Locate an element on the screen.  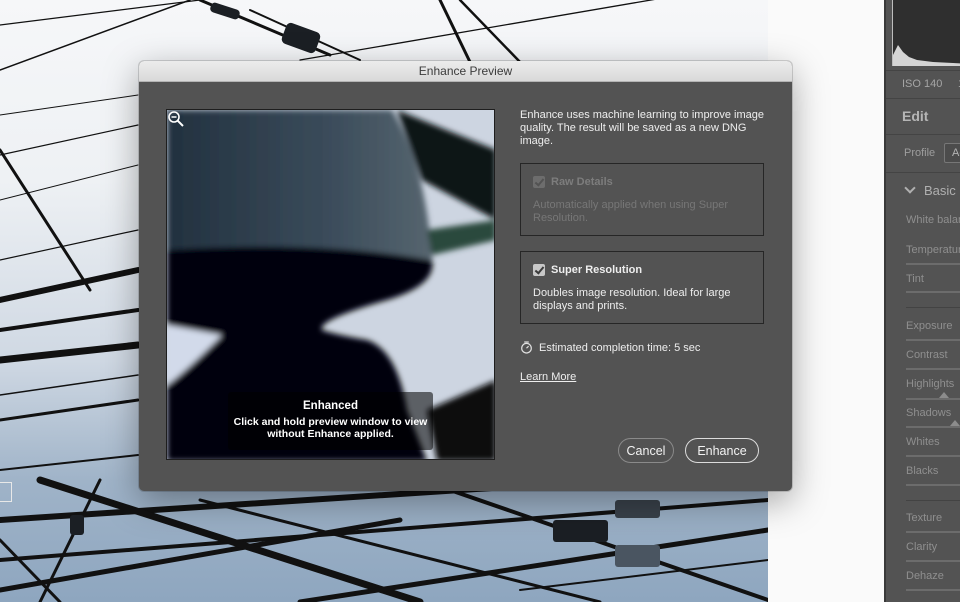
learn-more-link: Learn More is located at coordinates (548, 377).